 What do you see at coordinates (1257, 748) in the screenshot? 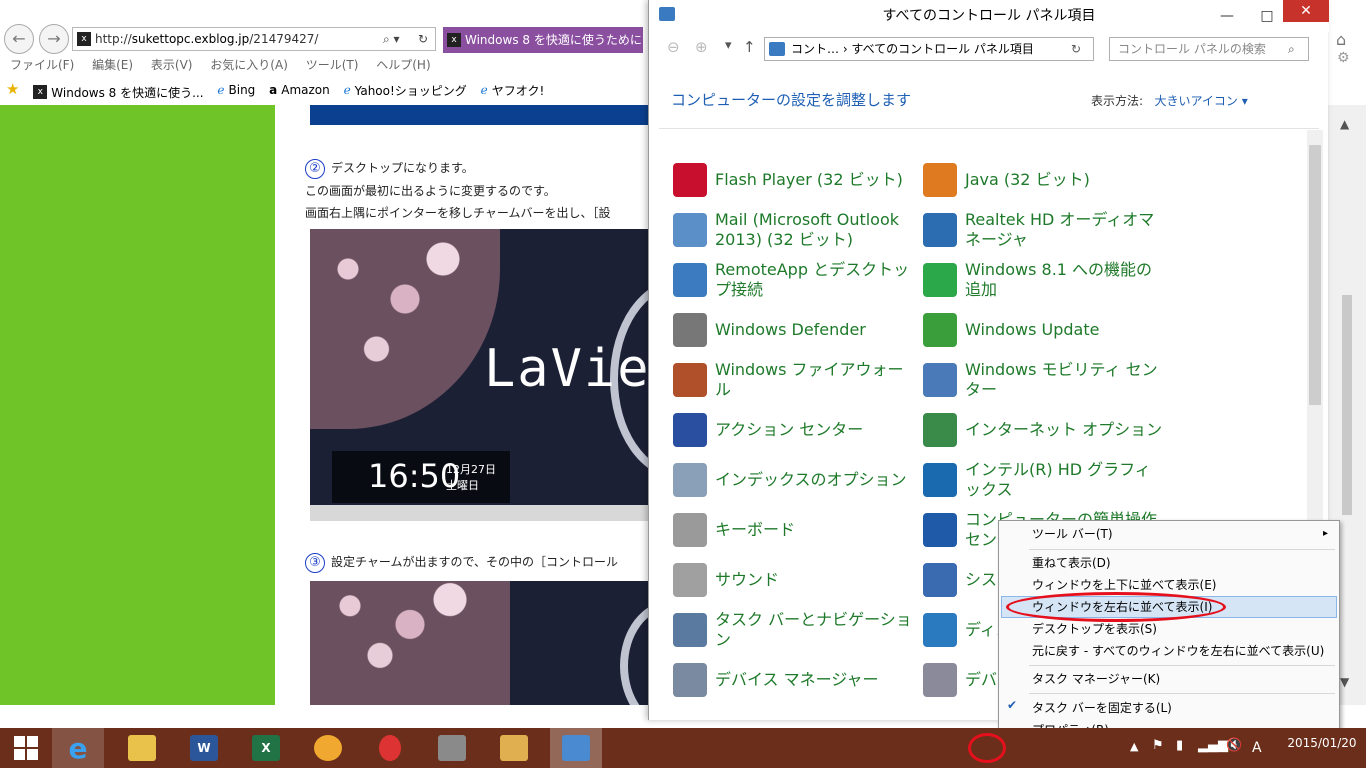
I see `ime-indicator: A` at bounding box center [1257, 748].